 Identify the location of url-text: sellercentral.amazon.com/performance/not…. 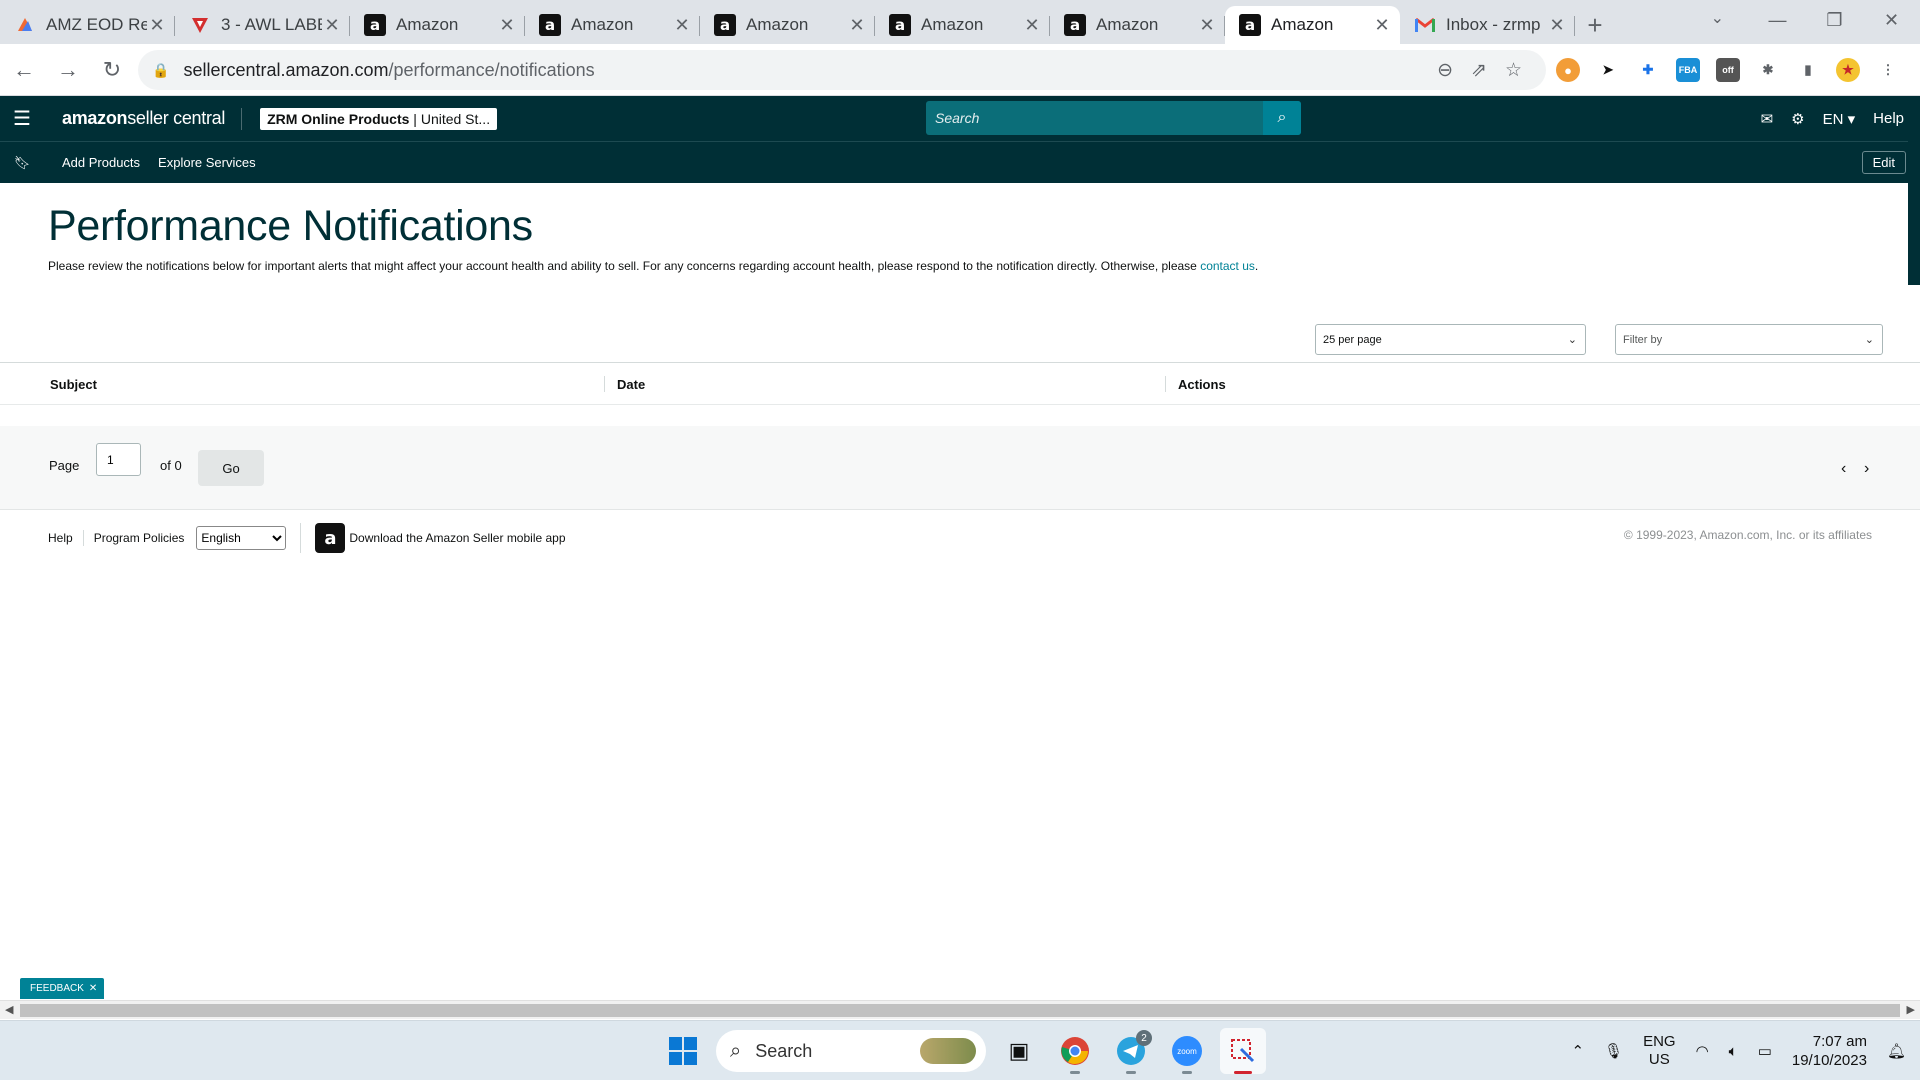
(388, 70).